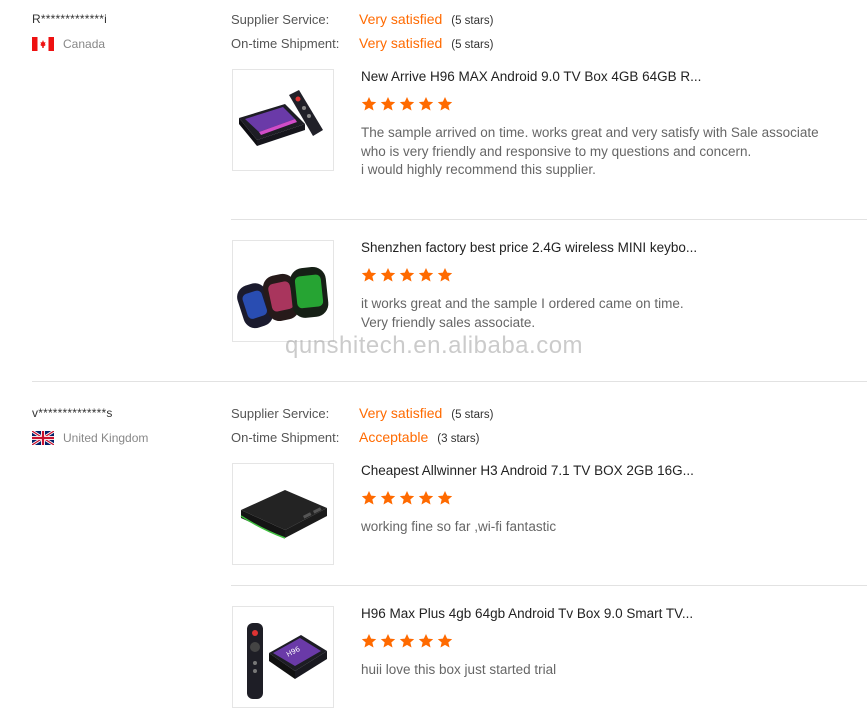 Image resolution: width=867 pixels, height=708 pixels. I want to click on reviewer-country: Canada, so click(68, 44).